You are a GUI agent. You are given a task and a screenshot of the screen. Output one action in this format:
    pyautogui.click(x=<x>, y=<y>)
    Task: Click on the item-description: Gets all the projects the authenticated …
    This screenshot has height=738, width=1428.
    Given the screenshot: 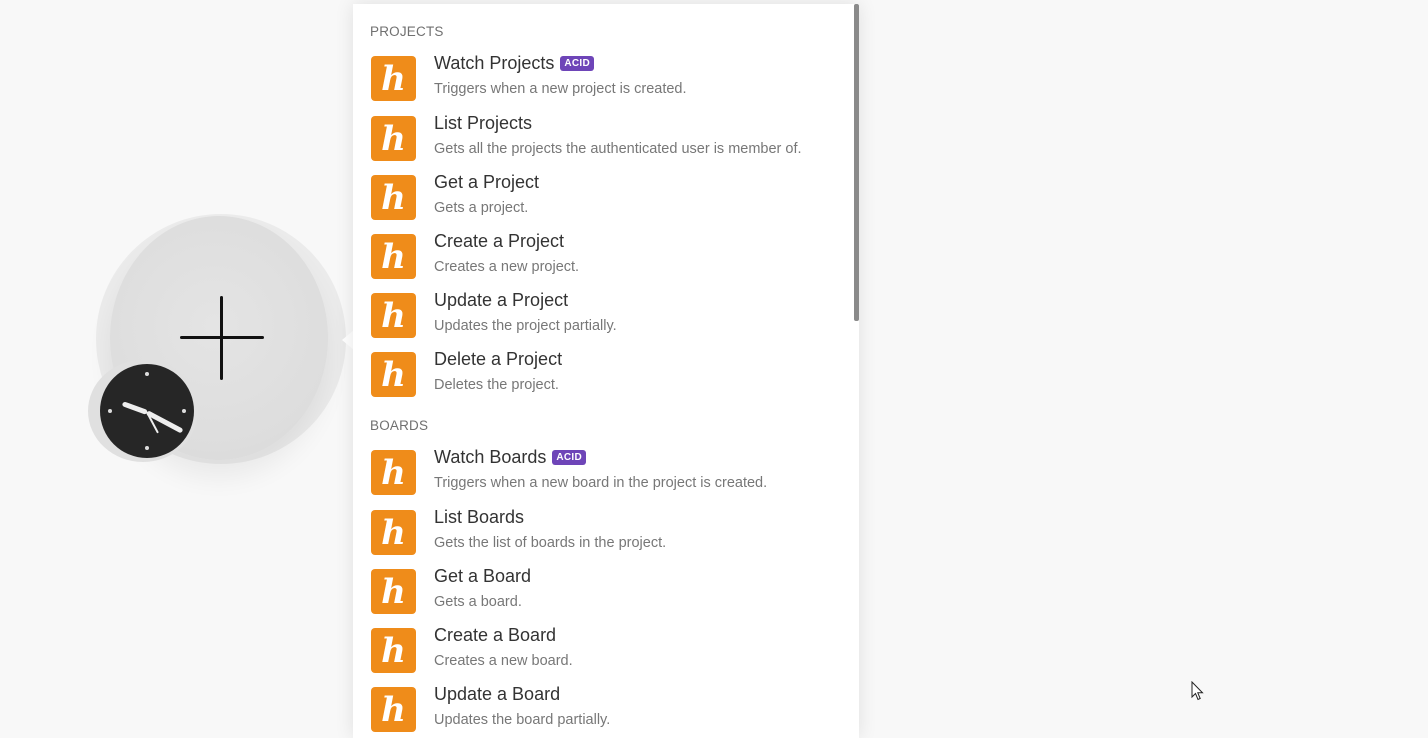 What is the action you would take?
    pyautogui.click(x=618, y=149)
    